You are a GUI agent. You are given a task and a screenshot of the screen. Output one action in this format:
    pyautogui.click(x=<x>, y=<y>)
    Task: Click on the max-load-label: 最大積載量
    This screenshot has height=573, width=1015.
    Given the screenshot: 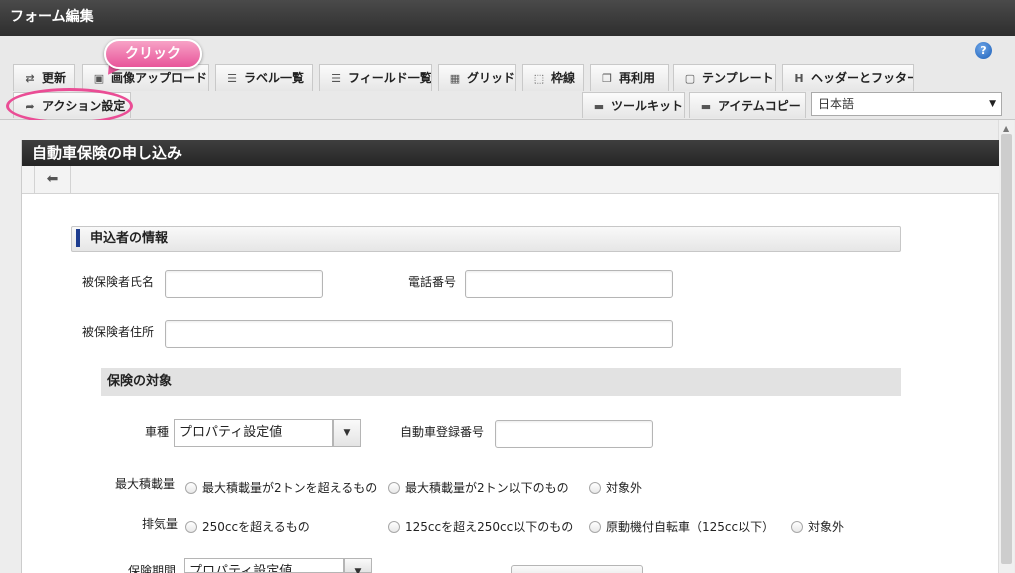 What is the action you would take?
    pyautogui.click(x=145, y=484)
    